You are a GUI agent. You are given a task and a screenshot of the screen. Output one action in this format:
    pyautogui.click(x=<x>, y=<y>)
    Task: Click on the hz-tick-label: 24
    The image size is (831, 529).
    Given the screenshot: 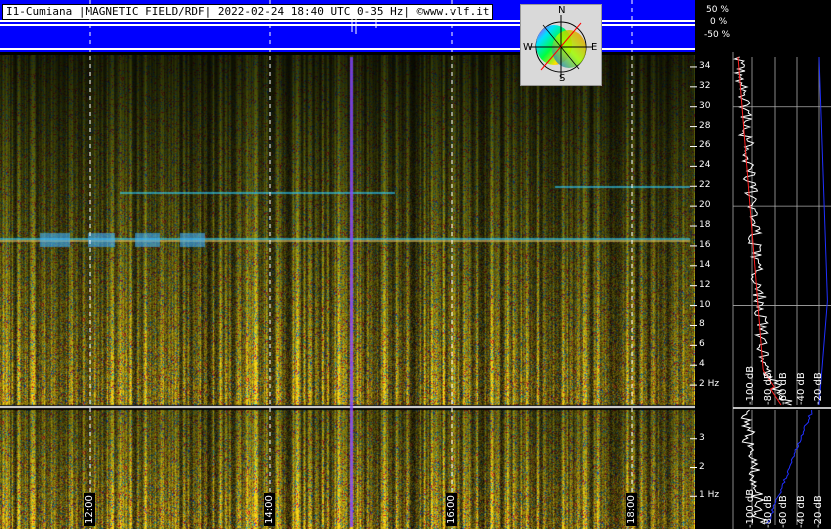 What is the action you would take?
    pyautogui.click(x=705, y=165)
    